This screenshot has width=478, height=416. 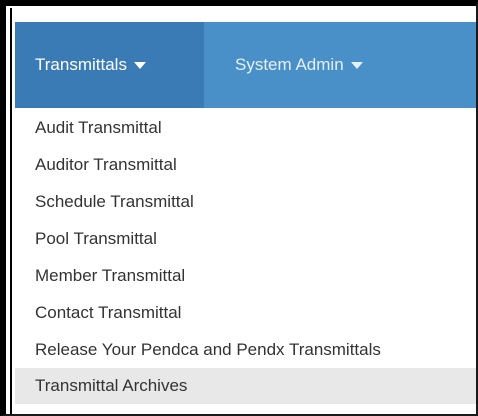 What do you see at coordinates (245, 276) in the screenshot?
I see `menu-item-member-transmittal: Member Transmittal` at bounding box center [245, 276].